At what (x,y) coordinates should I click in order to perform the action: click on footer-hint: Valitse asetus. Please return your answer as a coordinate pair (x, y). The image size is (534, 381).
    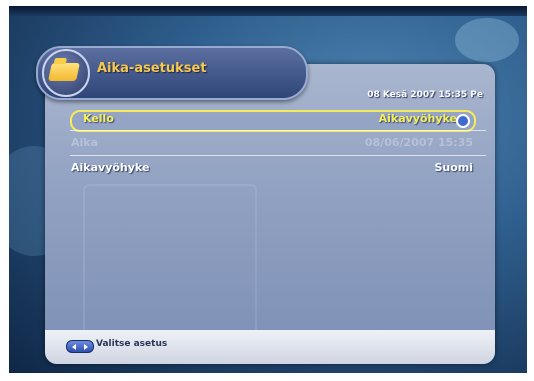
    Looking at the image, I should click on (132, 344).